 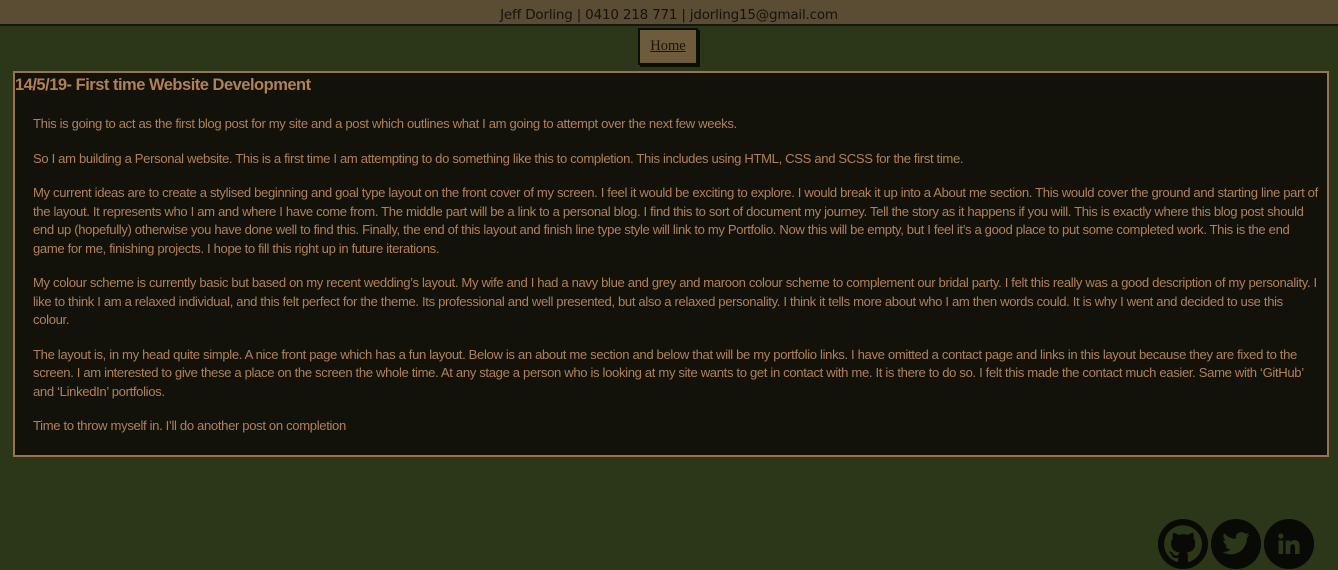 I want to click on home-link: Home, so click(x=667, y=46).